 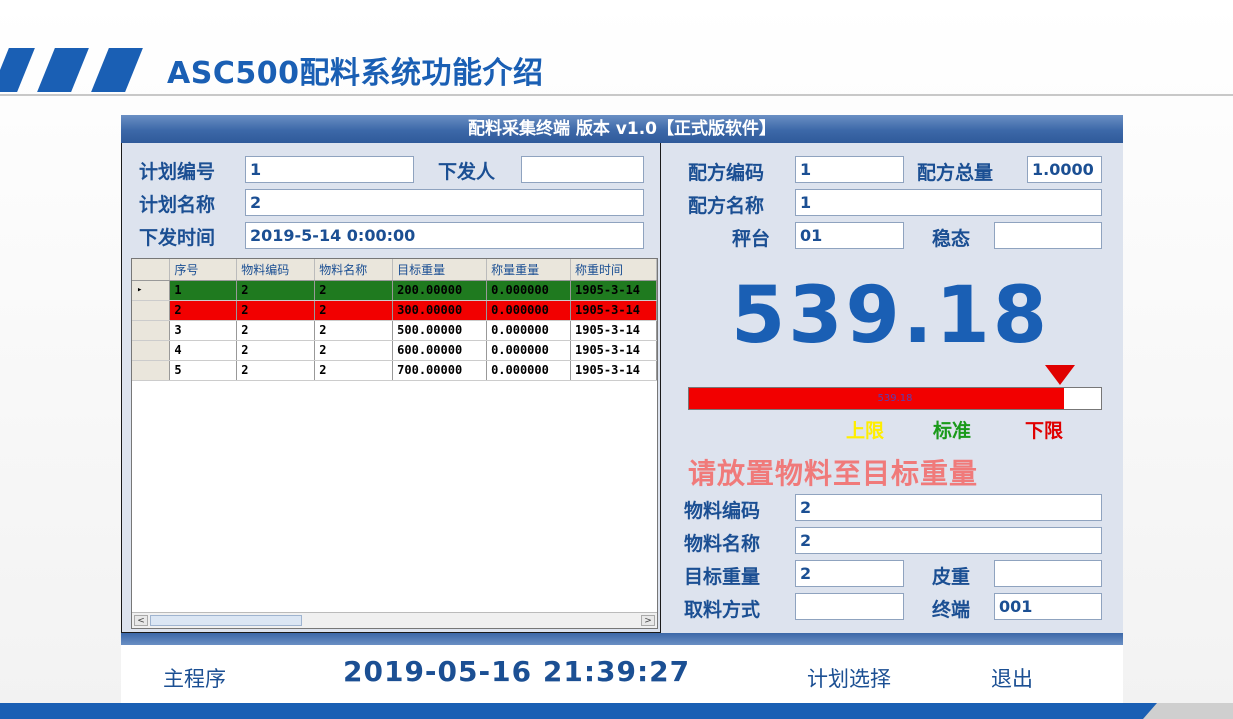 What do you see at coordinates (467, 172) in the screenshot?
I see `issuer-label: 下发人` at bounding box center [467, 172].